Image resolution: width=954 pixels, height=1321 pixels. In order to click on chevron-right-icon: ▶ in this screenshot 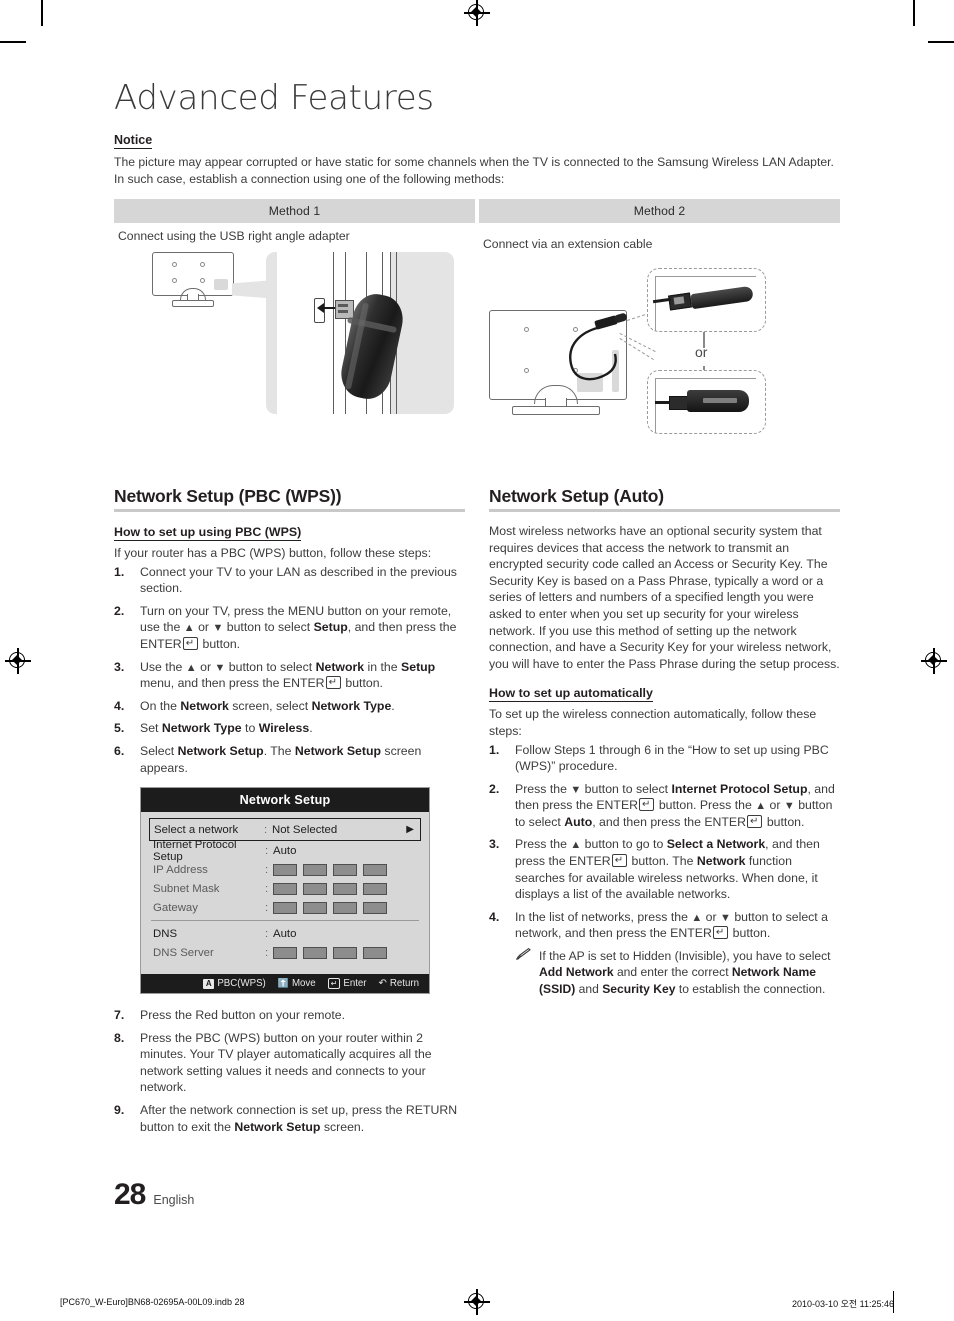, I will do `click(411, 829)`.